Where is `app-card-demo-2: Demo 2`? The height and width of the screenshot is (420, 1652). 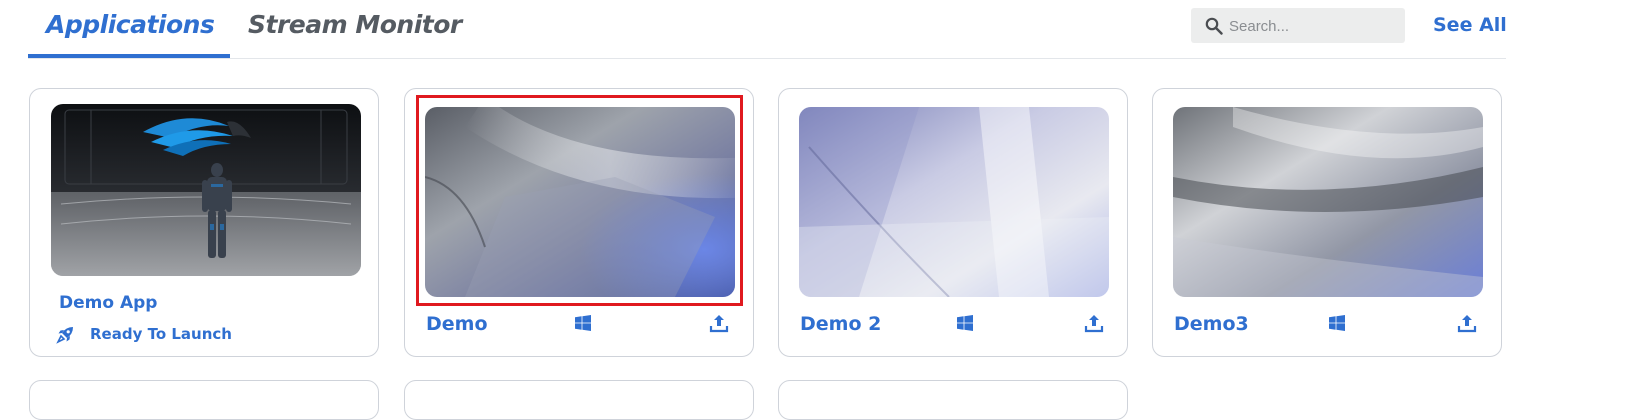 app-card-demo-2: Demo 2 is located at coordinates (953, 222).